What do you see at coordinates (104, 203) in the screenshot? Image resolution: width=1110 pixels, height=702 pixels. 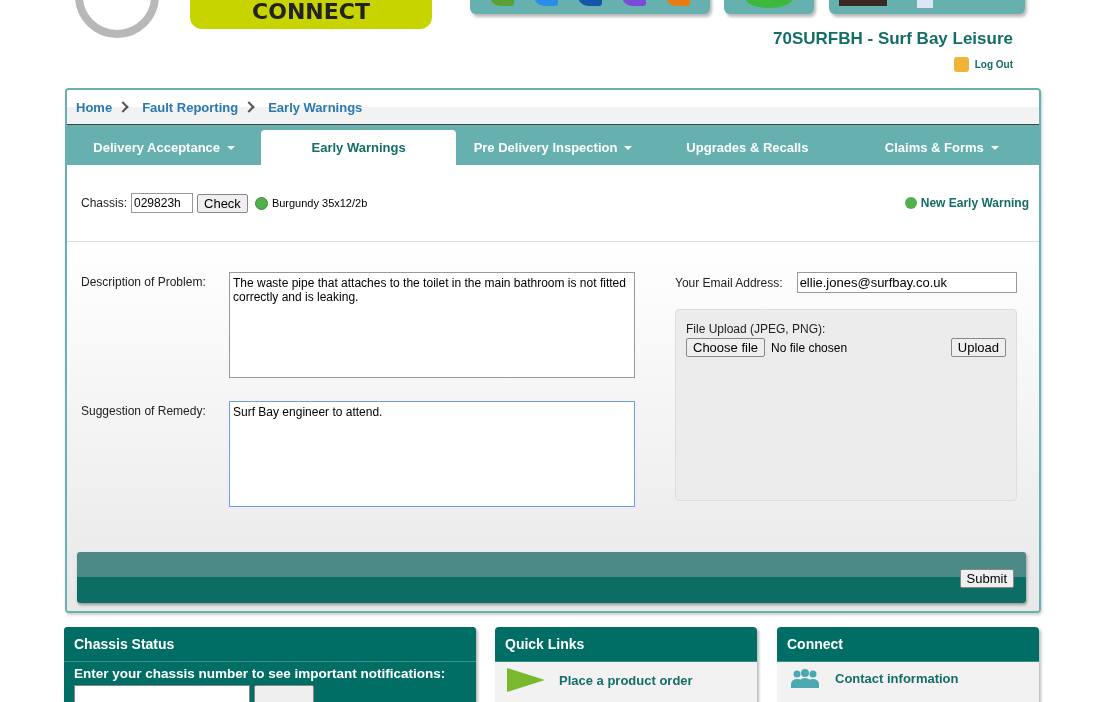 I see `chassis-label: Chassis:` at bounding box center [104, 203].